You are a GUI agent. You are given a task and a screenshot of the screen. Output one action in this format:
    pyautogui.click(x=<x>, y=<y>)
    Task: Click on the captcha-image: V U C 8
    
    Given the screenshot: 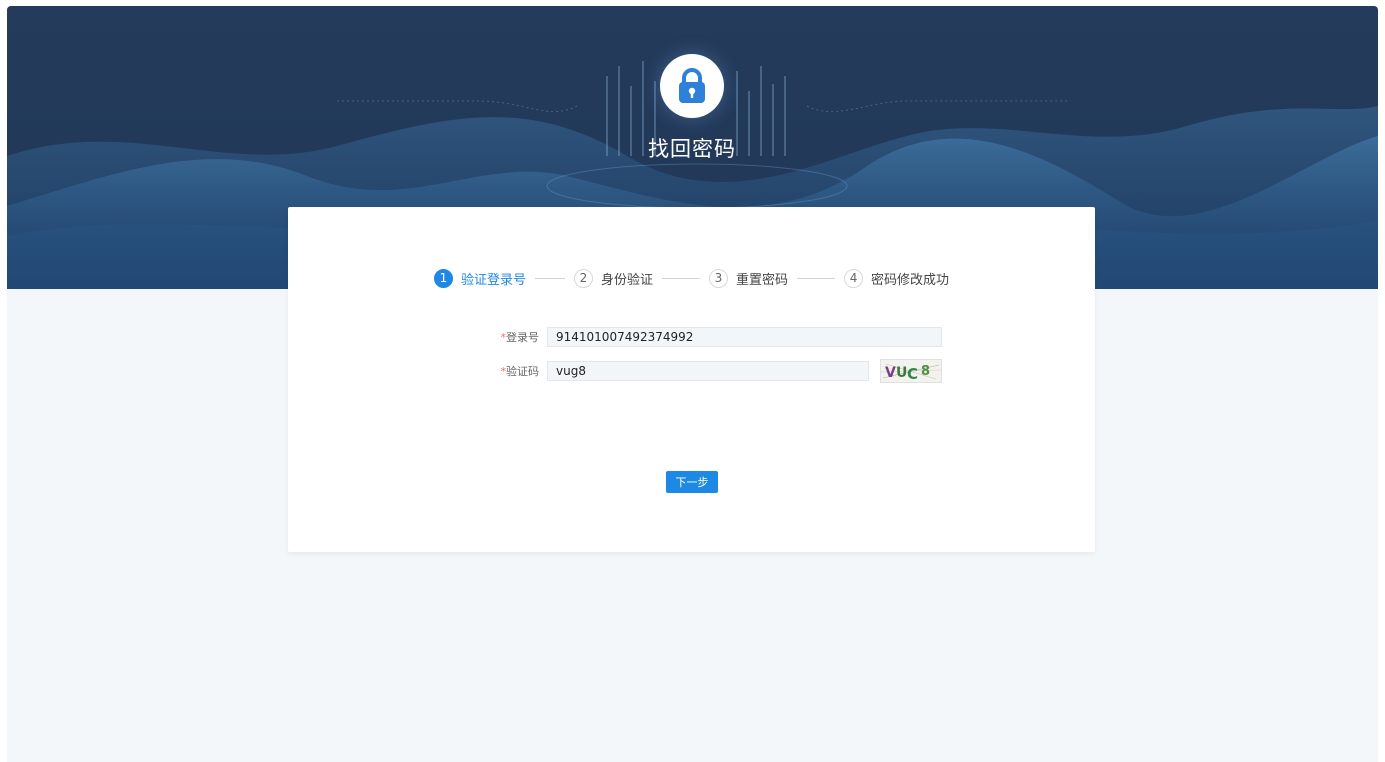 What is the action you would take?
    pyautogui.click(x=911, y=371)
    